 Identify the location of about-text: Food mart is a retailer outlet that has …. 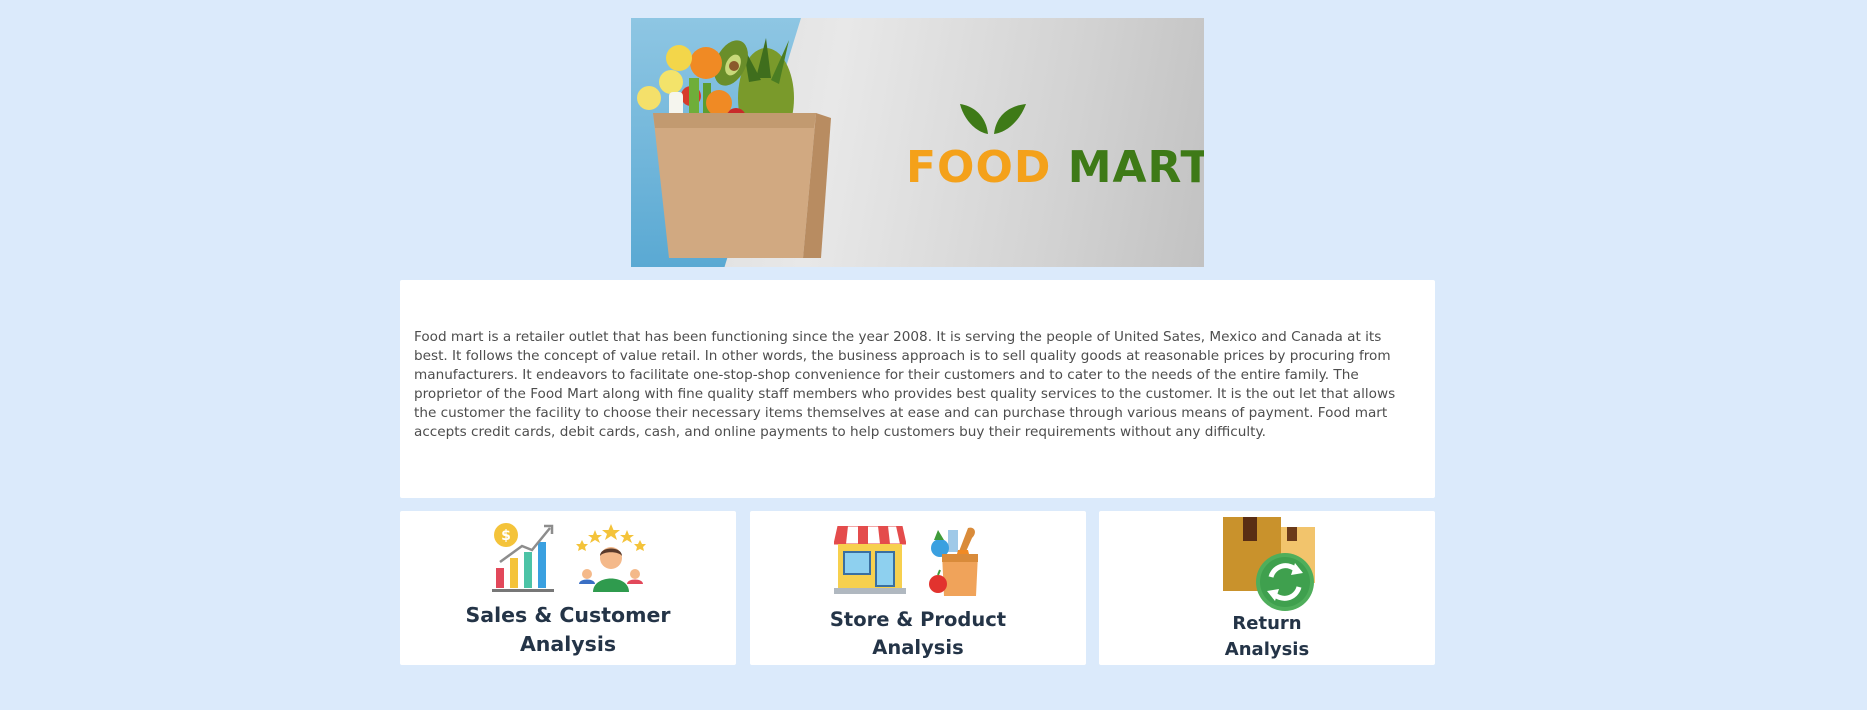
(905, 384).